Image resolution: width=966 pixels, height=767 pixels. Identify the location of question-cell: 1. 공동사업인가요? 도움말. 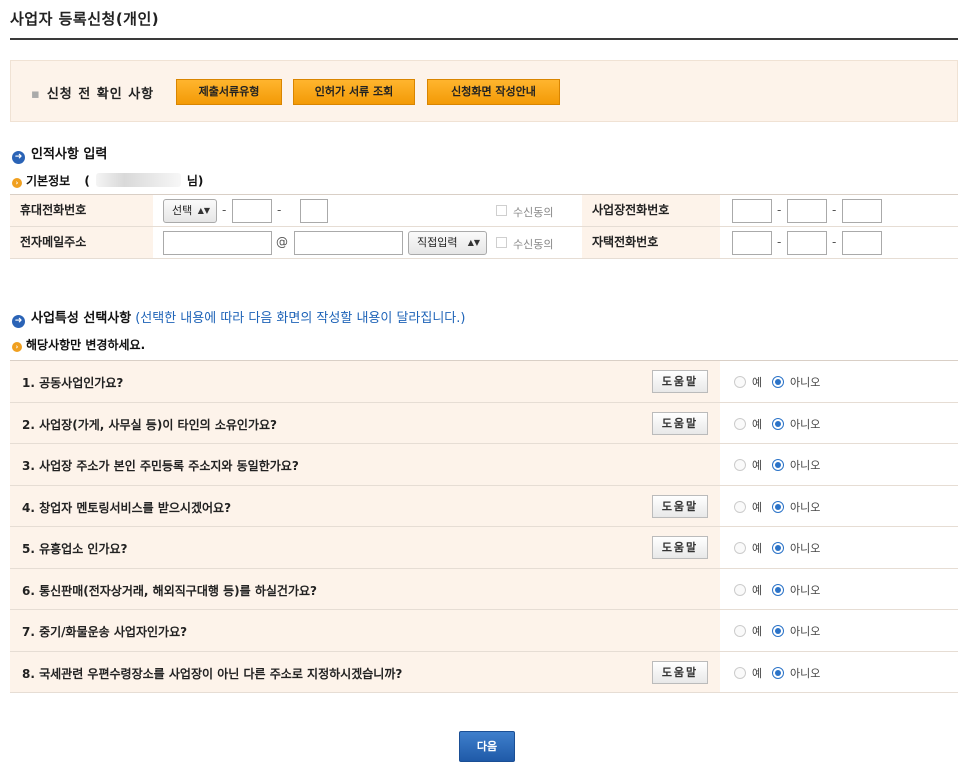
(365, 381).